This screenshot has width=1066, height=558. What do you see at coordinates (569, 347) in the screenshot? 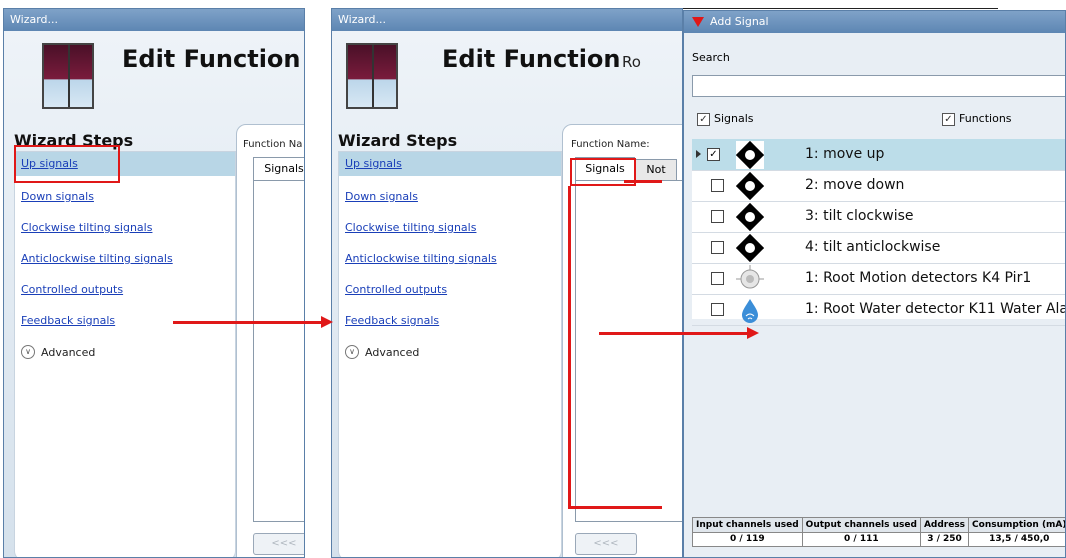
I see `bracket-vertical` at bounding box center [569, 347].